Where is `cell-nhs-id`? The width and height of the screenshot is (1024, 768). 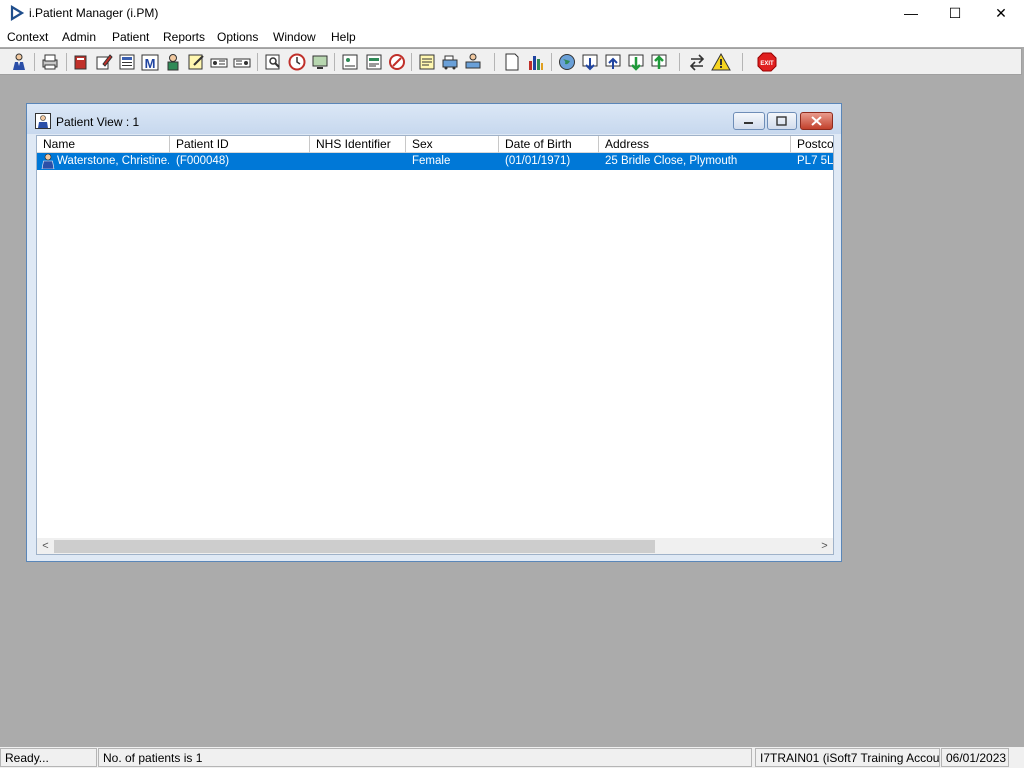
cell-nhs-id is located at coordinates (360, 161).